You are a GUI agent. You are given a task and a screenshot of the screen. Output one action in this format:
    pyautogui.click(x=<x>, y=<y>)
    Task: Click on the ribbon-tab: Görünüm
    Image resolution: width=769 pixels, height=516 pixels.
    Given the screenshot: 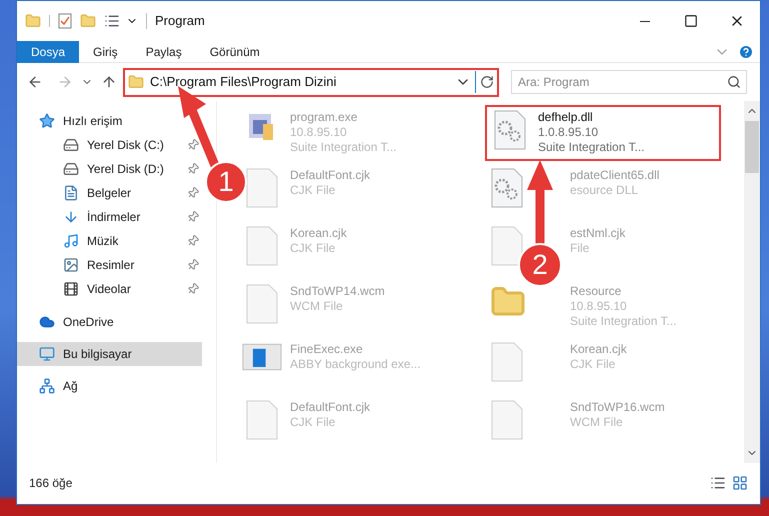 What is the action you would take?
    pyautogui.click(x=235, y=51)
    